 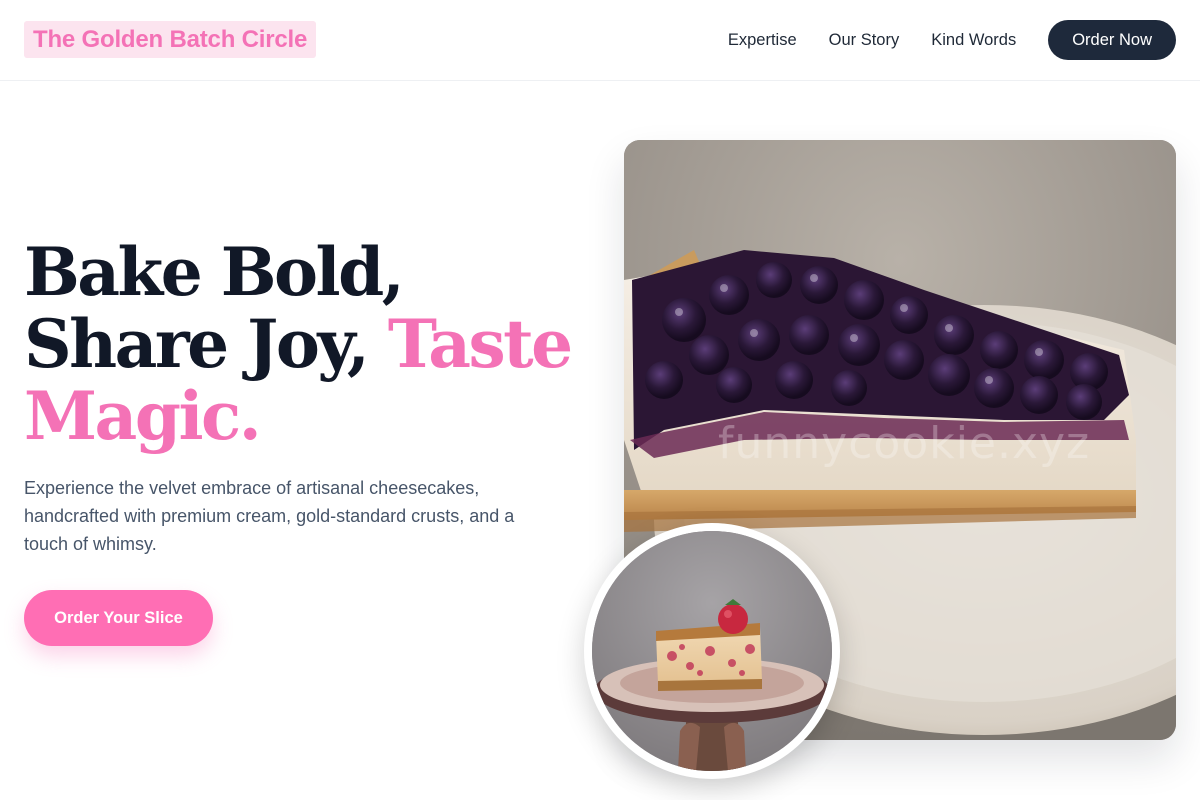 What do you see at coordinates (170, 39) in the screenshot?
I see `brand-logo: The Golden Batch Circle` at bounding box center [170, 39].